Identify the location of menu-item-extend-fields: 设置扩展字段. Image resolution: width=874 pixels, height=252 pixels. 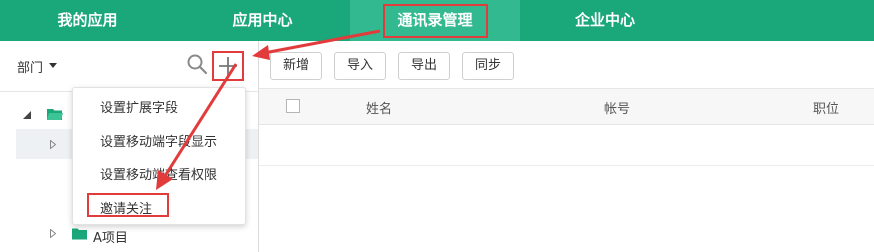
(139, 106).